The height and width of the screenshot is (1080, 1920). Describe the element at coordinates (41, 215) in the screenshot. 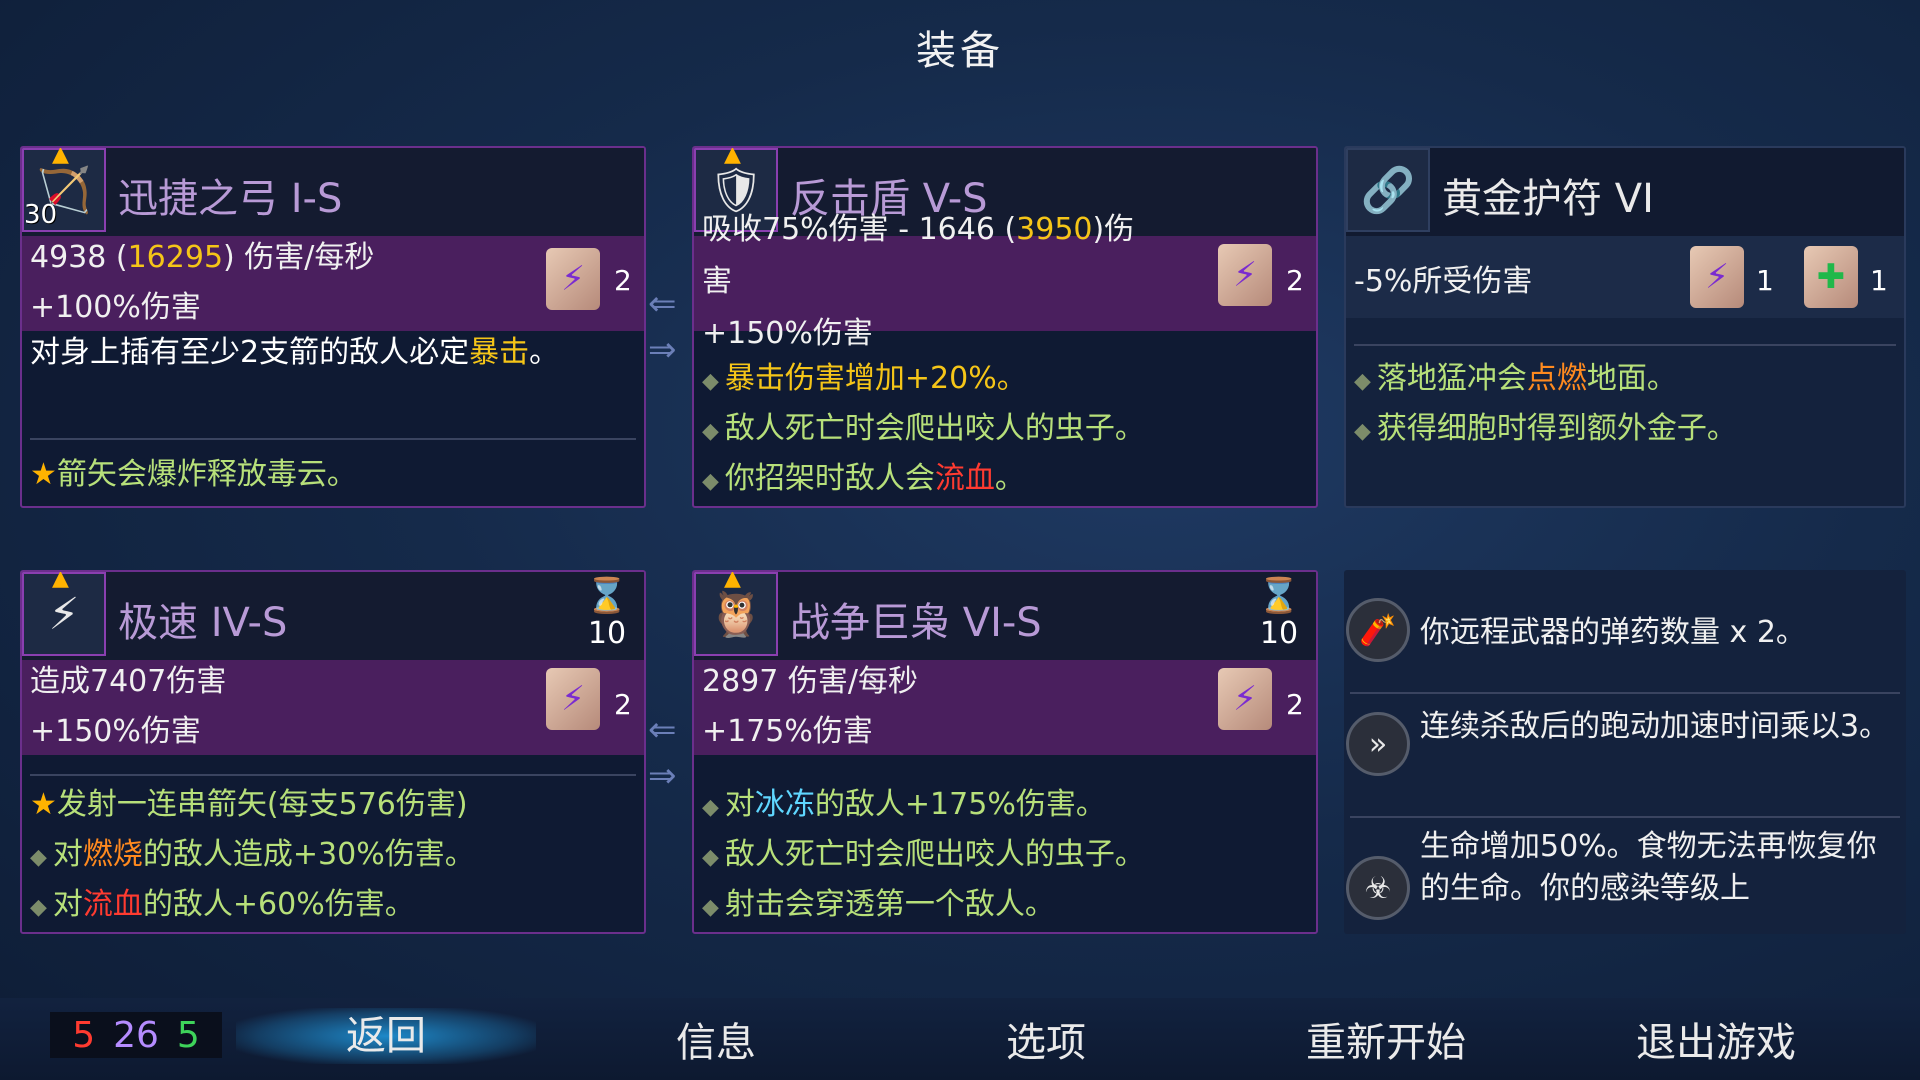

I see `item-level: 30` at that location.